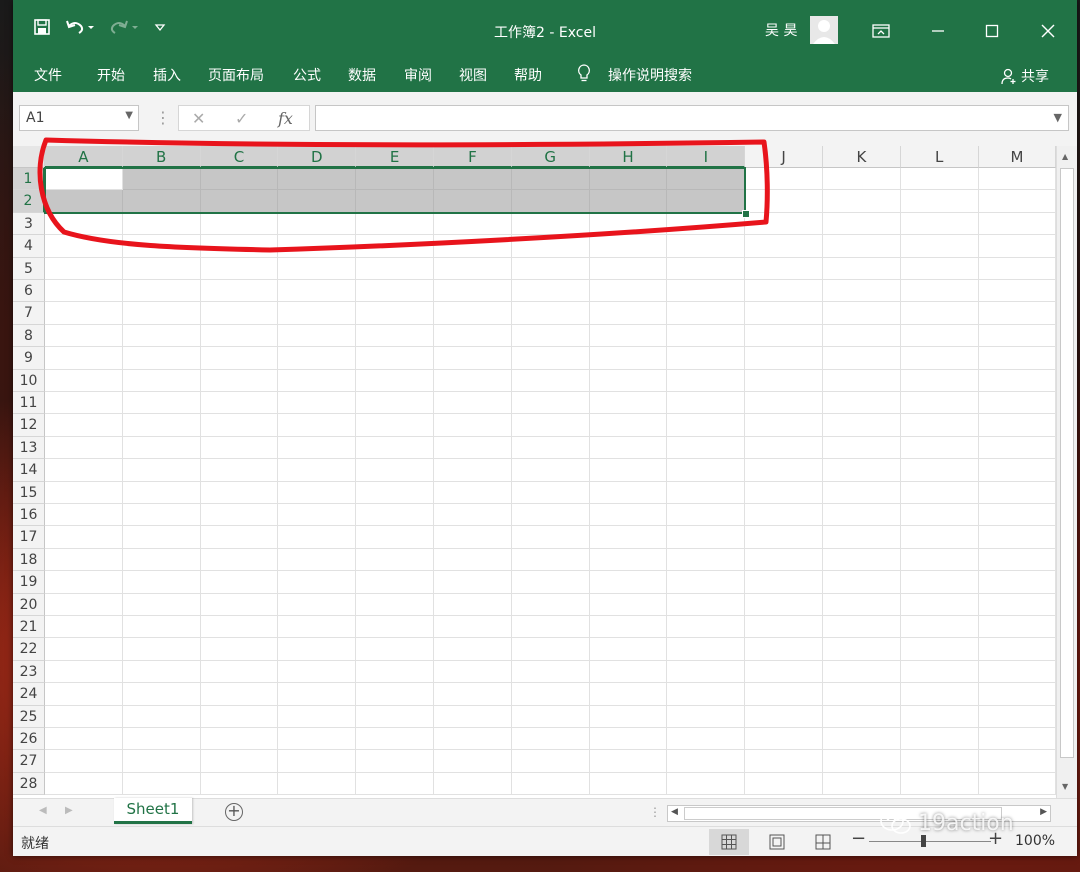 The width and height of the screenshot is (1080, 872). I want to click on column-header-j: J, so click(784, 157).